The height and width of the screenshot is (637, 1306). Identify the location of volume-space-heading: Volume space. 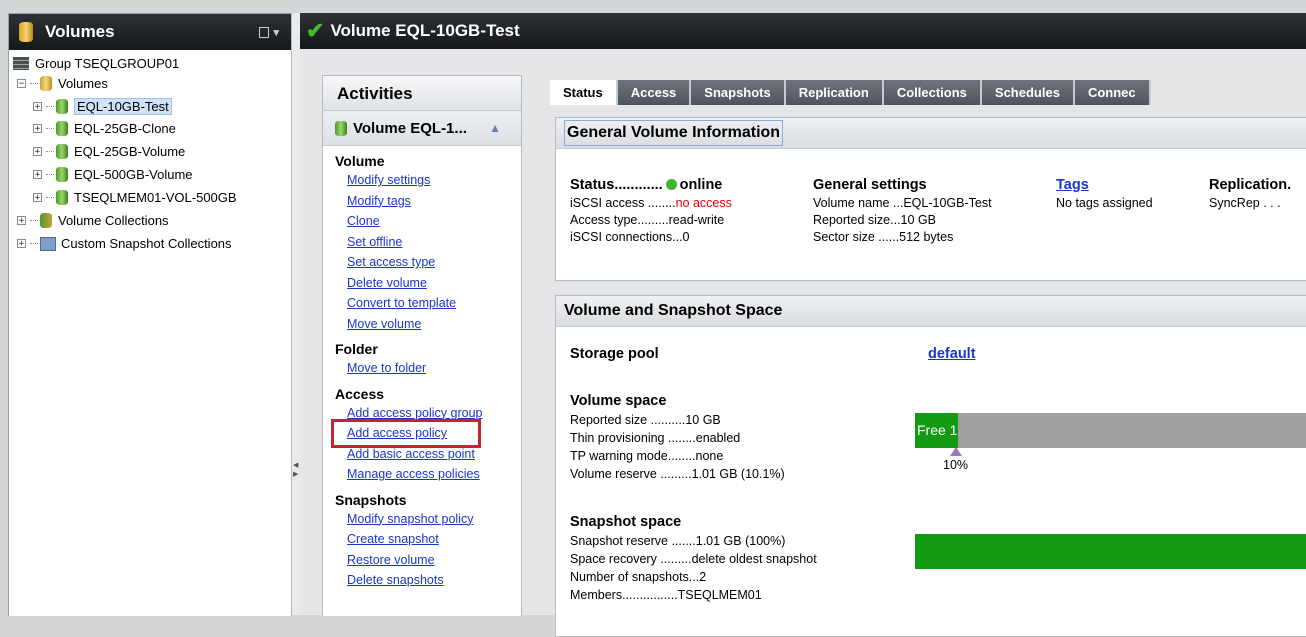
(618, 401).